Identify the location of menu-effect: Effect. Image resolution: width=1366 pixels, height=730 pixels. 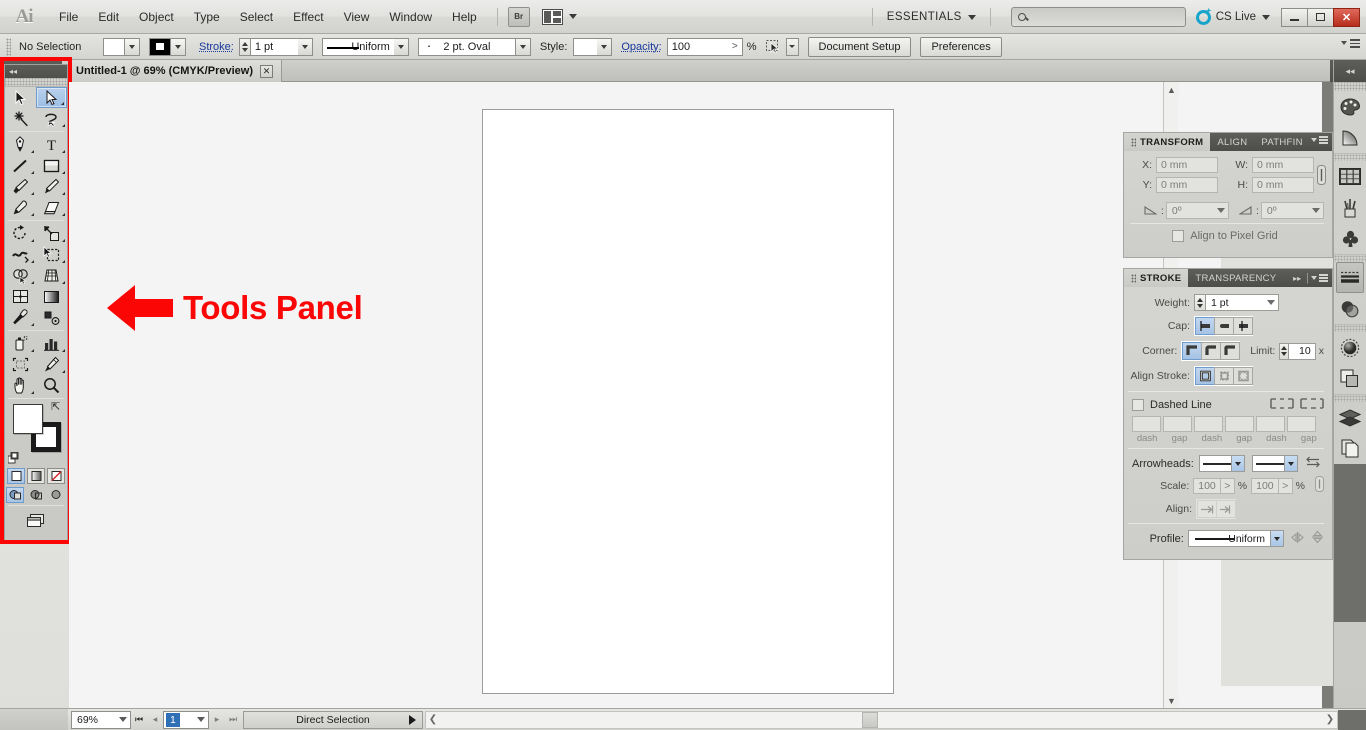
(308, 17).